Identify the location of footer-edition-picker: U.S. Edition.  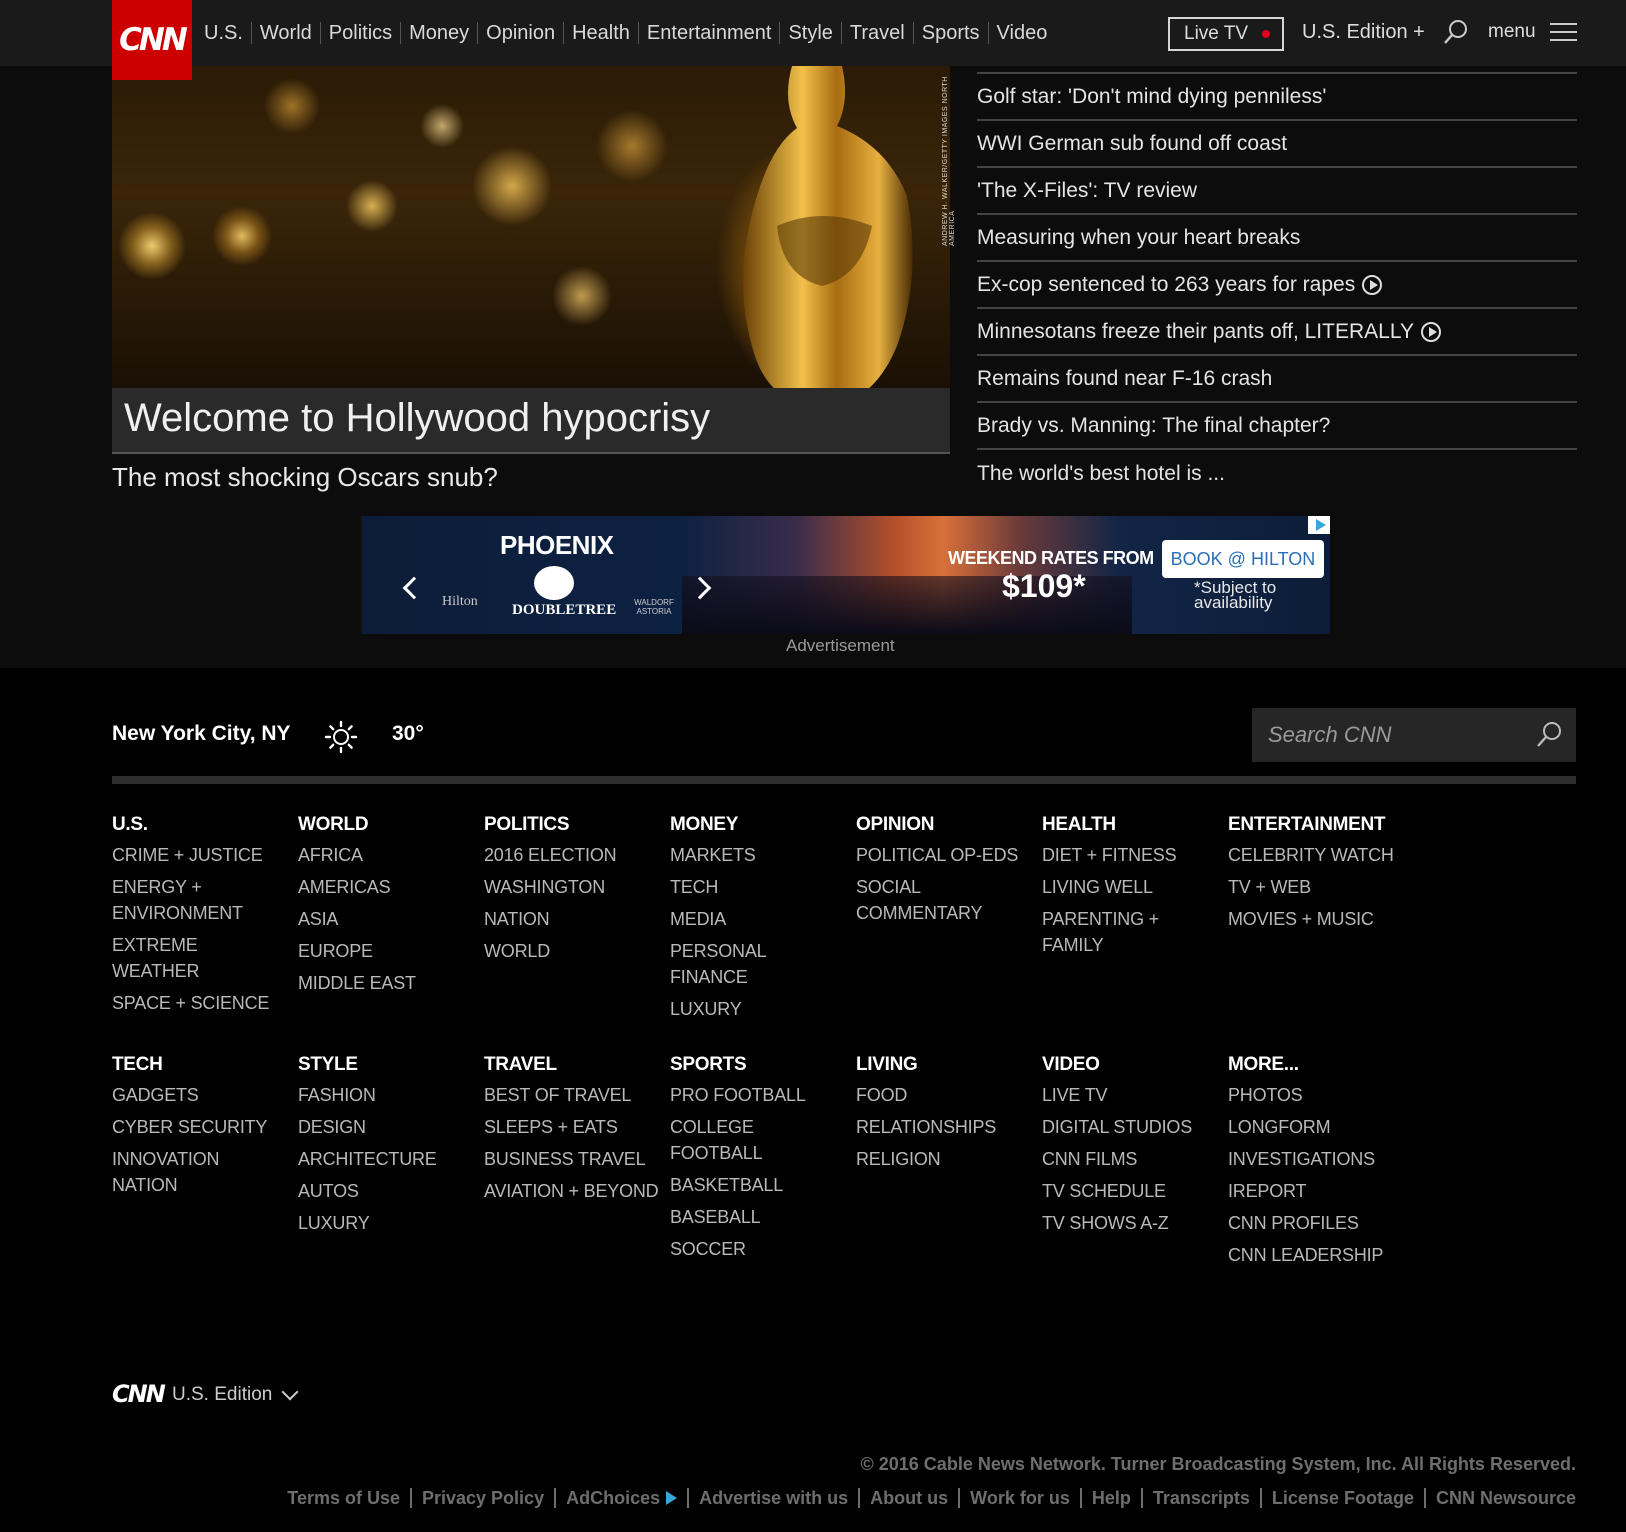
(222, 1395).